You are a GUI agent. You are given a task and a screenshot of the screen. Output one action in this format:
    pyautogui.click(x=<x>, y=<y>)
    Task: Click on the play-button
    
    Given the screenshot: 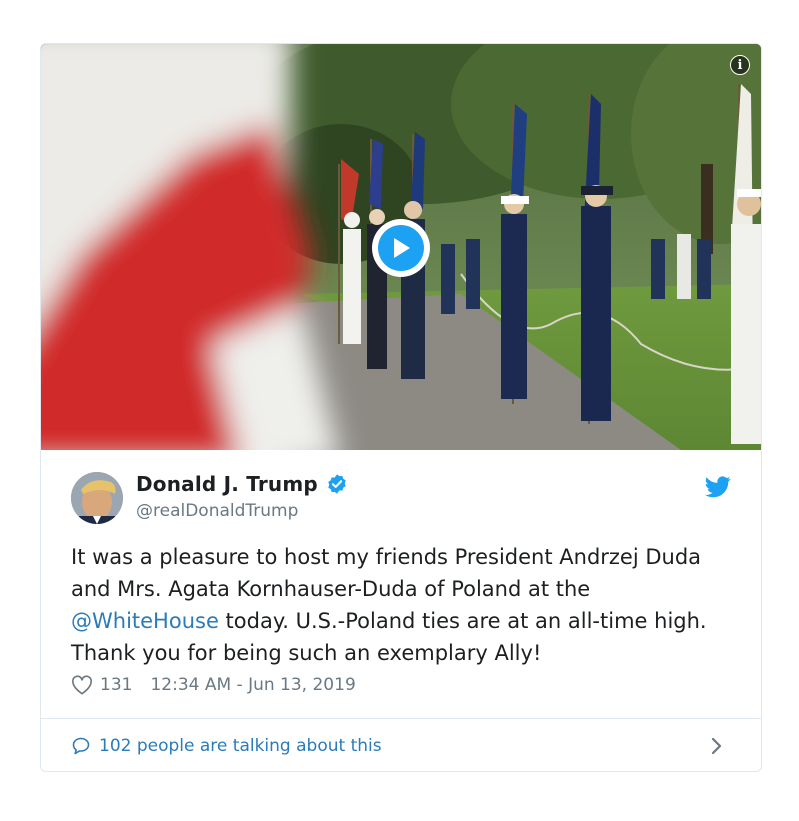 What is the action you would take?
    pyautogui.click(x=401, y=248)
    